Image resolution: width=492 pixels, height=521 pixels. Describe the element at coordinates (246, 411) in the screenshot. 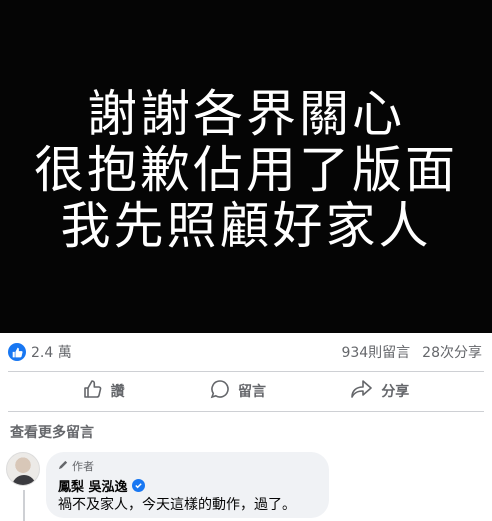

I see `divider` at that location.